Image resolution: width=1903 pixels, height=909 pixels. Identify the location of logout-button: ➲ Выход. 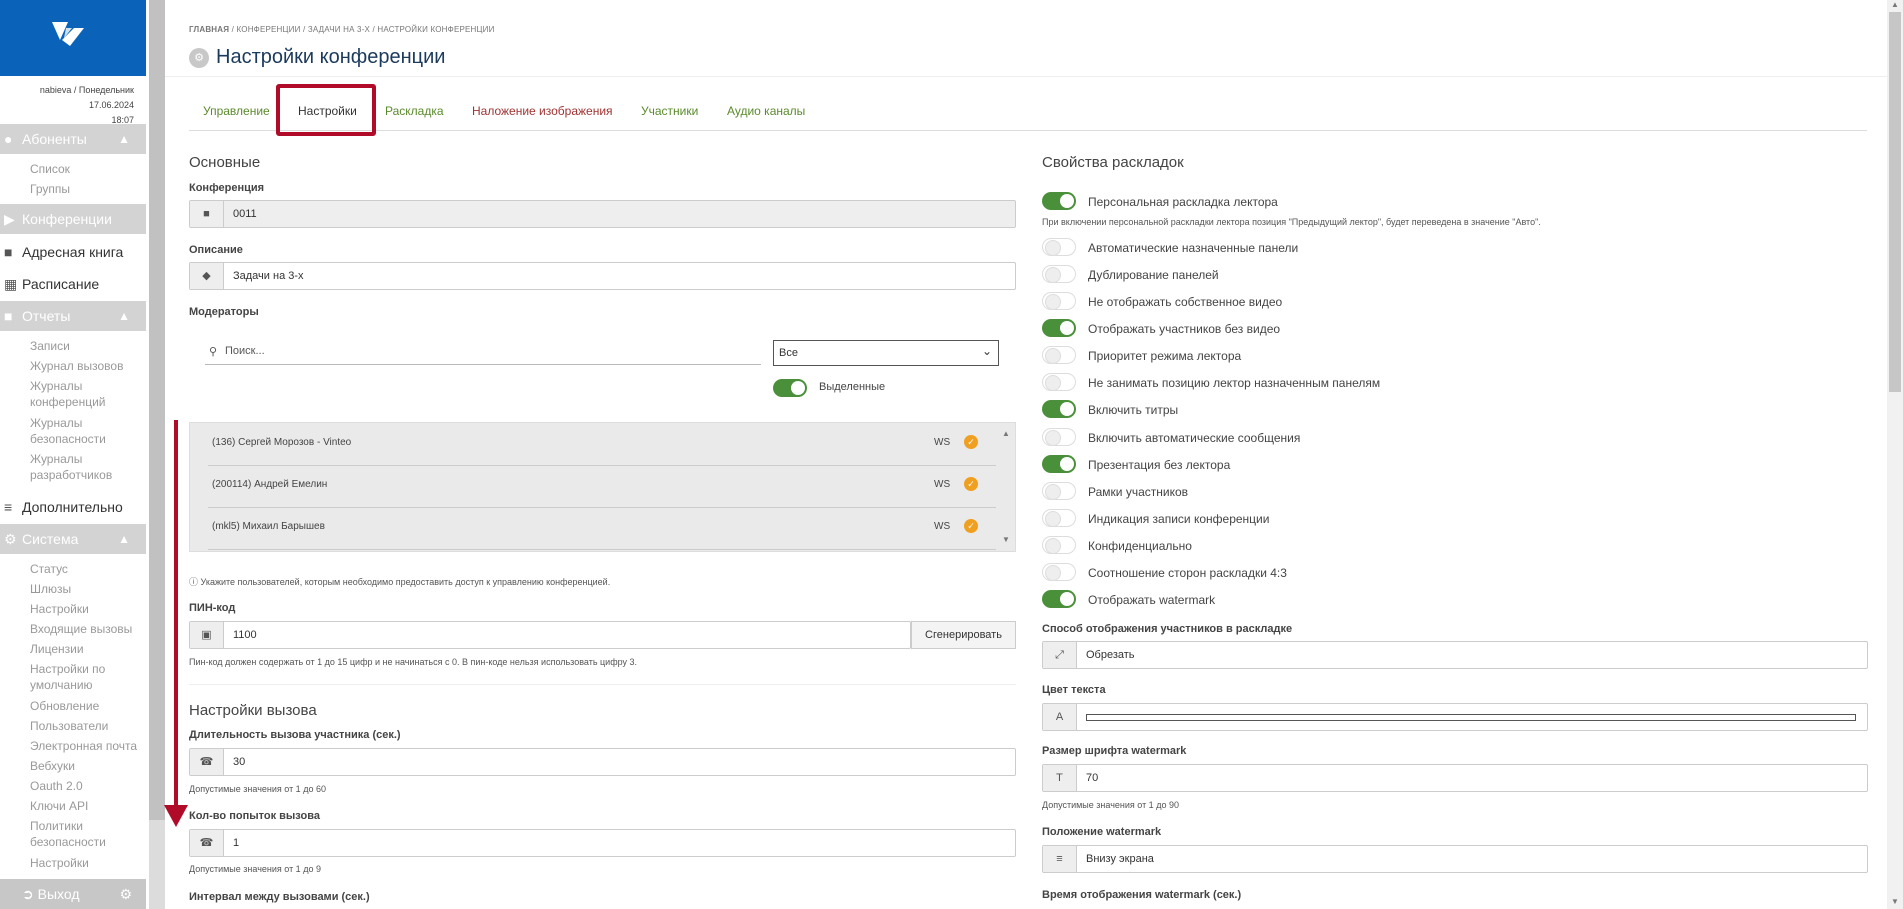
(51, 894).